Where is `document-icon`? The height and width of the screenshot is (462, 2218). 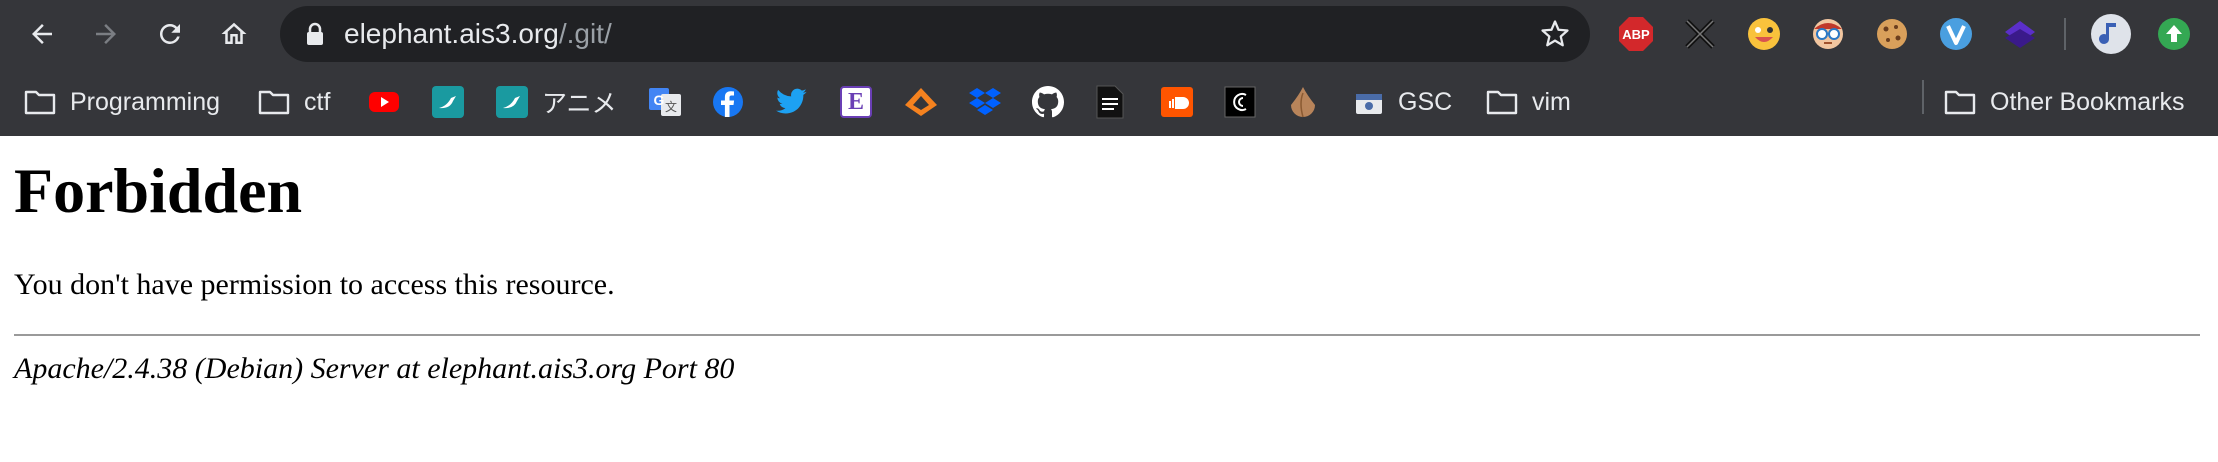 document-icon is located at coordinates (1110, 102).